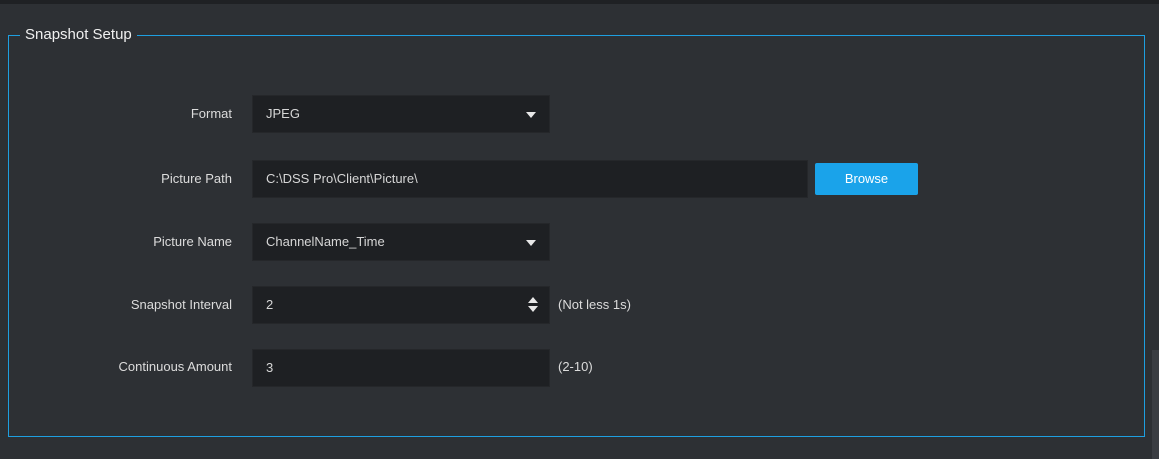 The width and height of the screenshot is (1159, 459). Describe the element at coordinates (192, 241) in the screenshot. I see `picture-name-label: Picture Name` at that location.